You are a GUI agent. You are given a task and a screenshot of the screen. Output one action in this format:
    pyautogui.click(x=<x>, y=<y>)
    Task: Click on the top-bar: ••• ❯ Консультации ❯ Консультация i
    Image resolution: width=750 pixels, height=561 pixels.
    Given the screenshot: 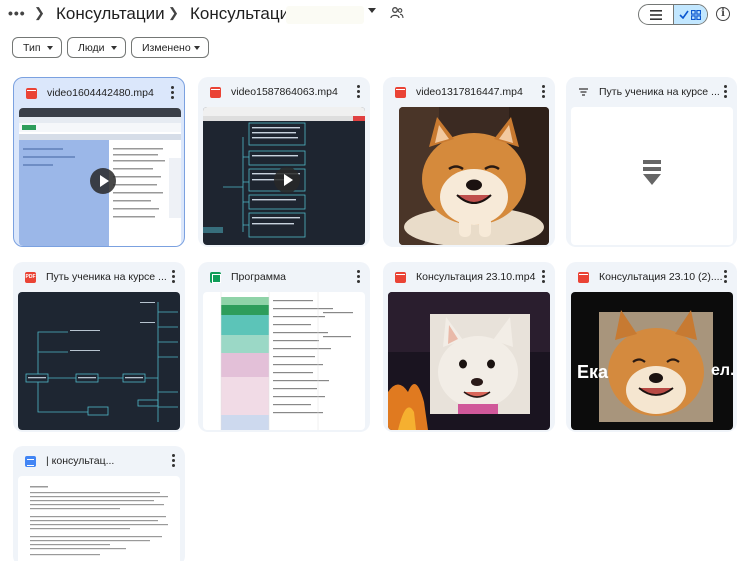 What is the action you would take?
    pyautogui.click(x=375, y=15)
    